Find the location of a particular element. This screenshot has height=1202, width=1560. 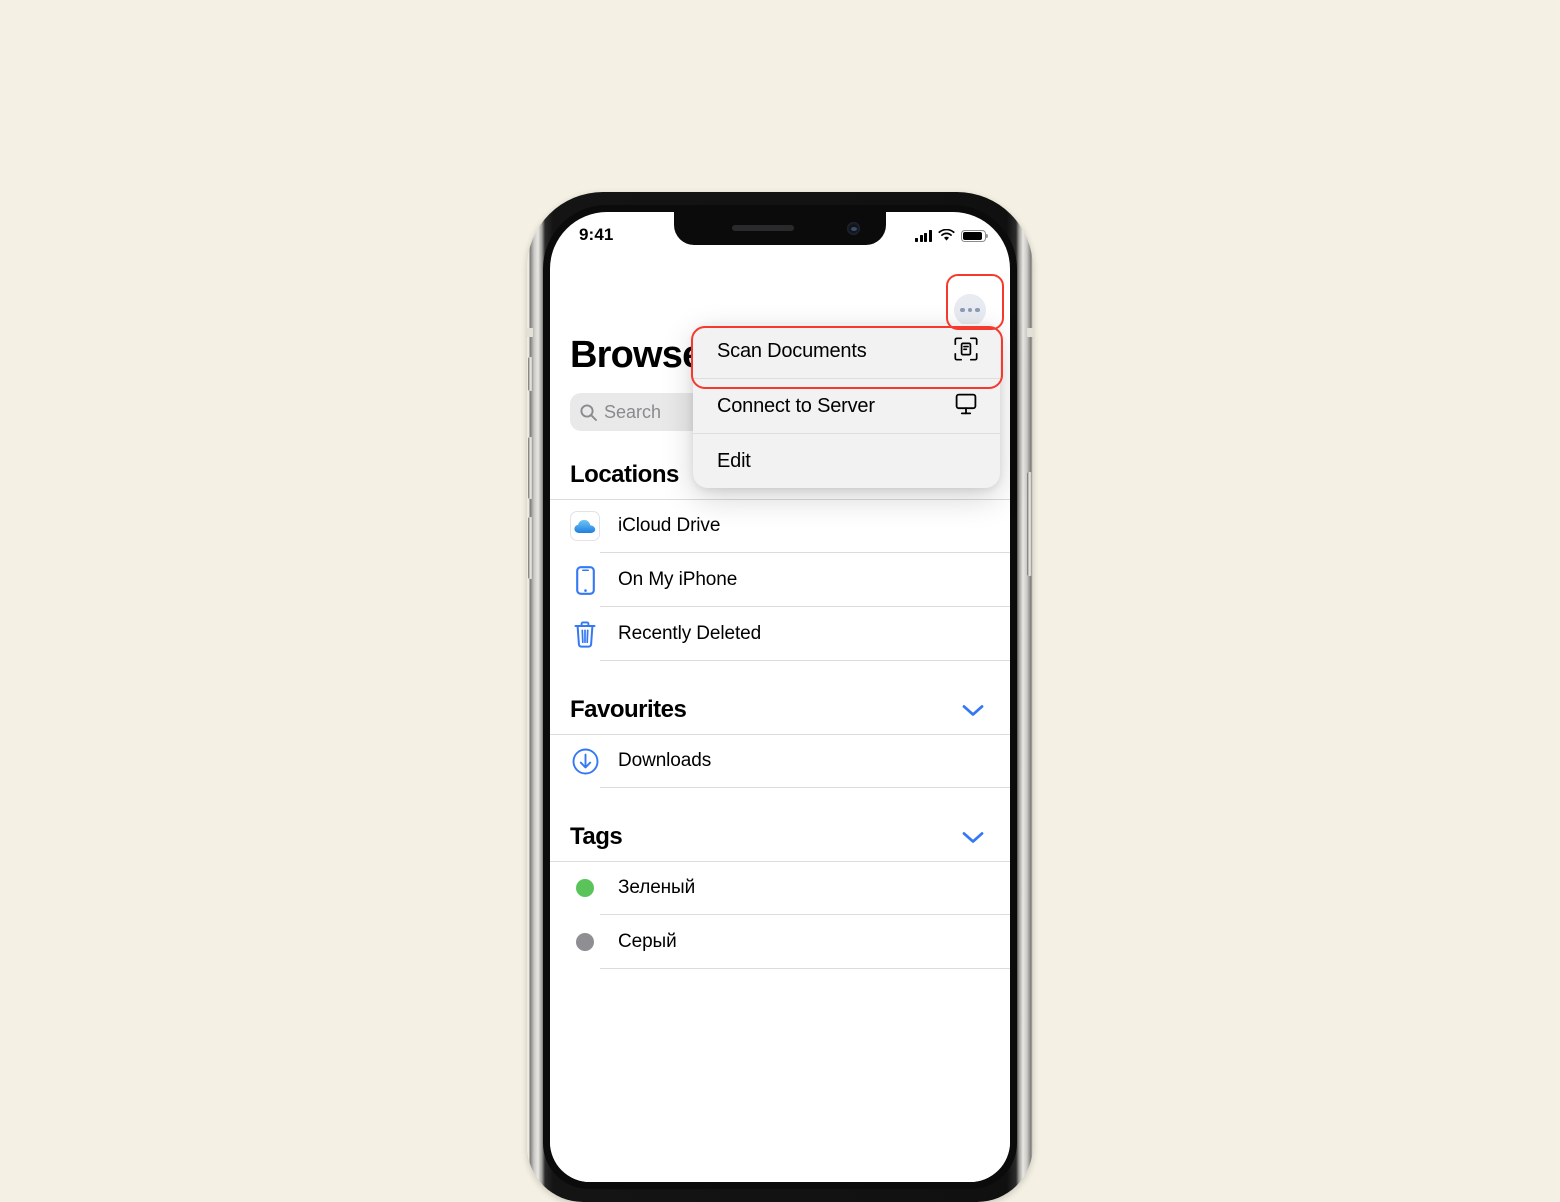

list-item-tag-green: Зеленый is located at coordinates (780, 888).